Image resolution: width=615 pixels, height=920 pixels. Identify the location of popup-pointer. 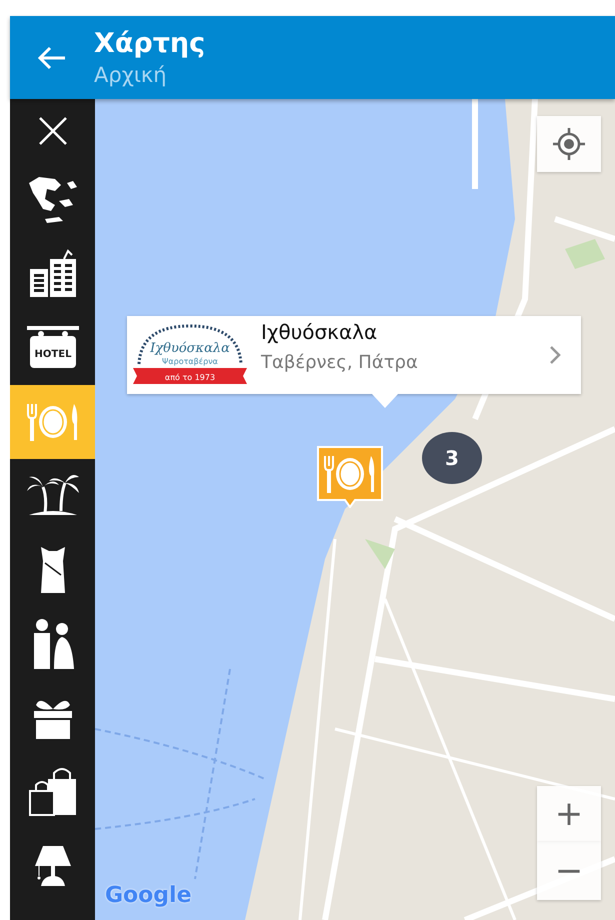
(385, 401).